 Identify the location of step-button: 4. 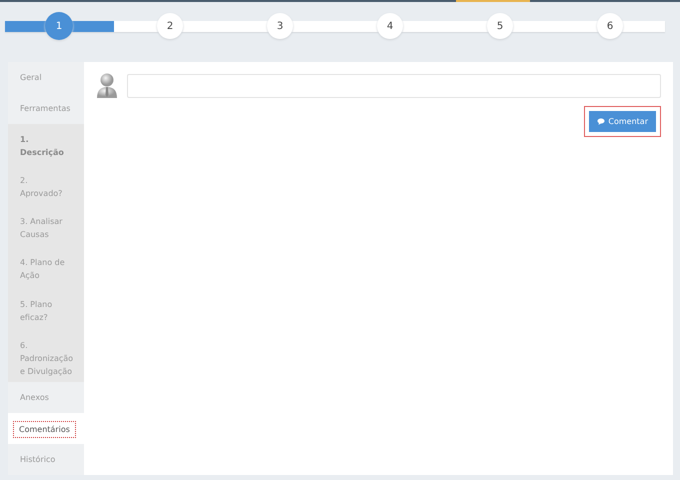
(390, 26).